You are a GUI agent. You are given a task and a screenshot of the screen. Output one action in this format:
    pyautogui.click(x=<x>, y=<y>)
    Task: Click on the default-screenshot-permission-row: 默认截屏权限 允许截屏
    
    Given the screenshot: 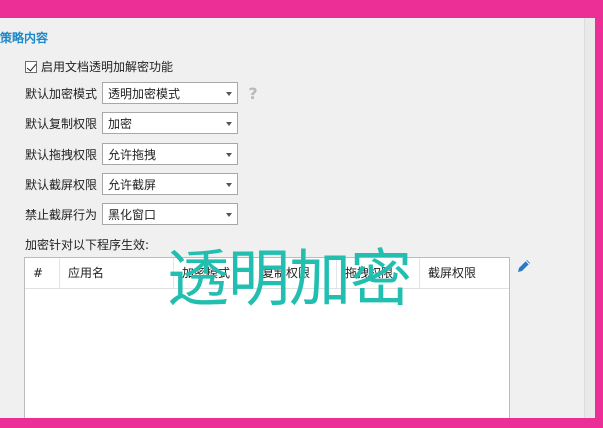 What is the action you would take?
    pyautogui.click(x=131, y=184)
    